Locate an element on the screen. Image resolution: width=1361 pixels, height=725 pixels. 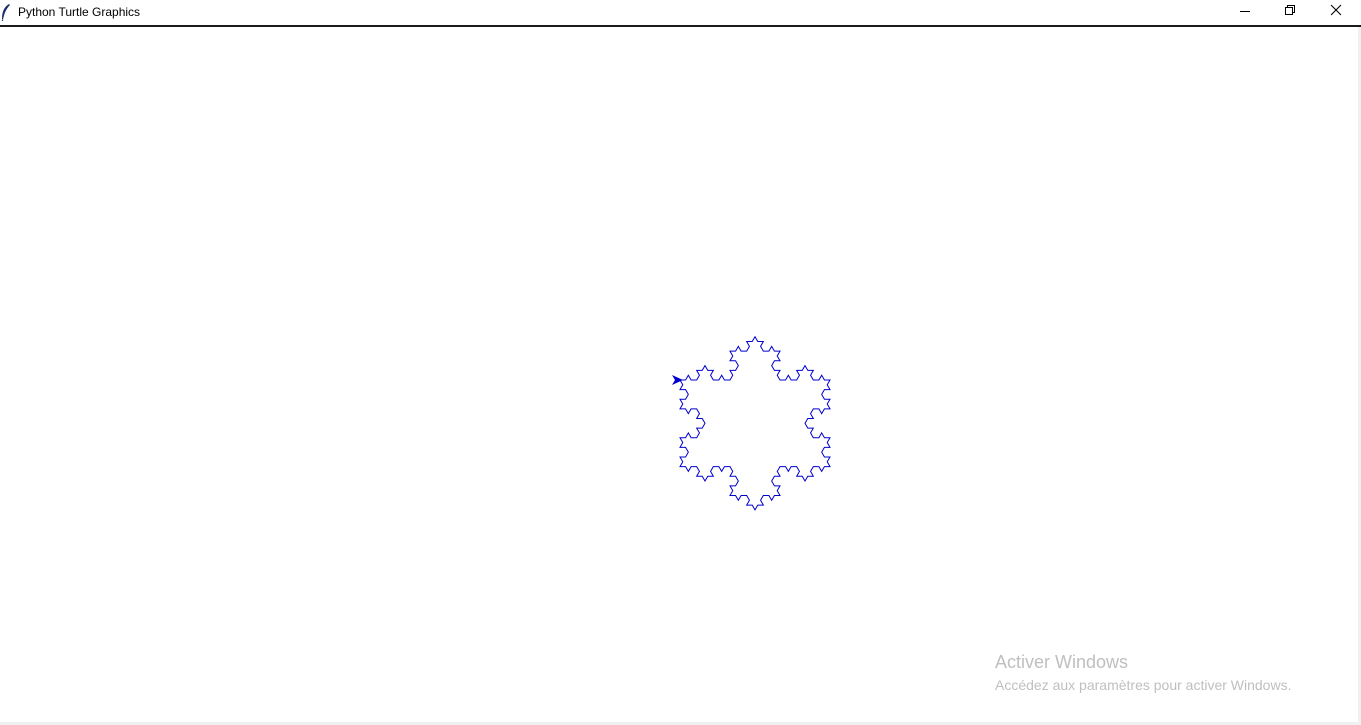
close-icon is located at coordinates (1336, 10).